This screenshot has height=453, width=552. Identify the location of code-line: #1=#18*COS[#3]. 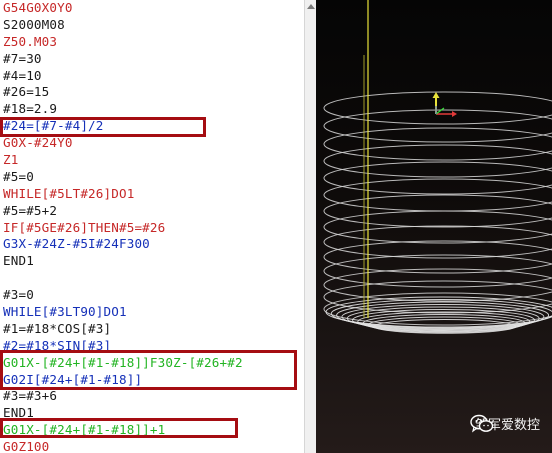
(57, 328).